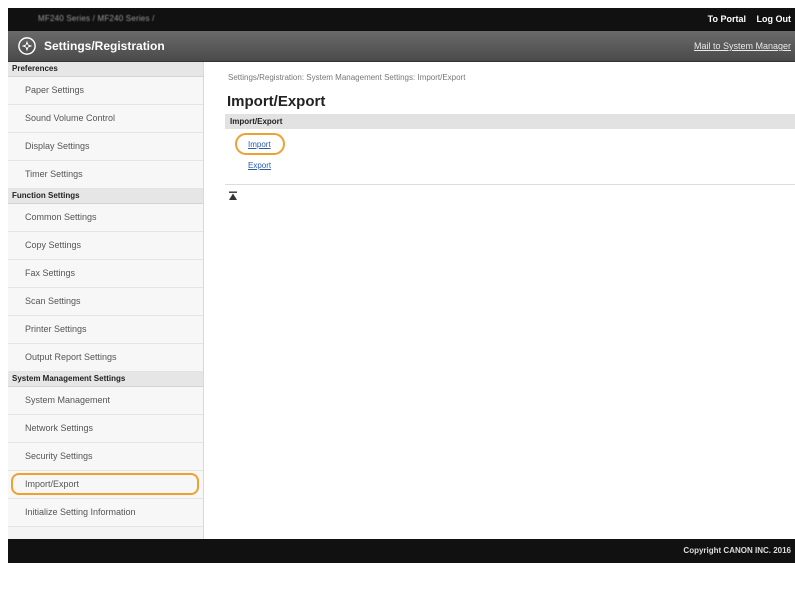 The height and width of the screenshot is (604, 795). I want to click on top-links: To Portal Log Out, so click(745, 19).